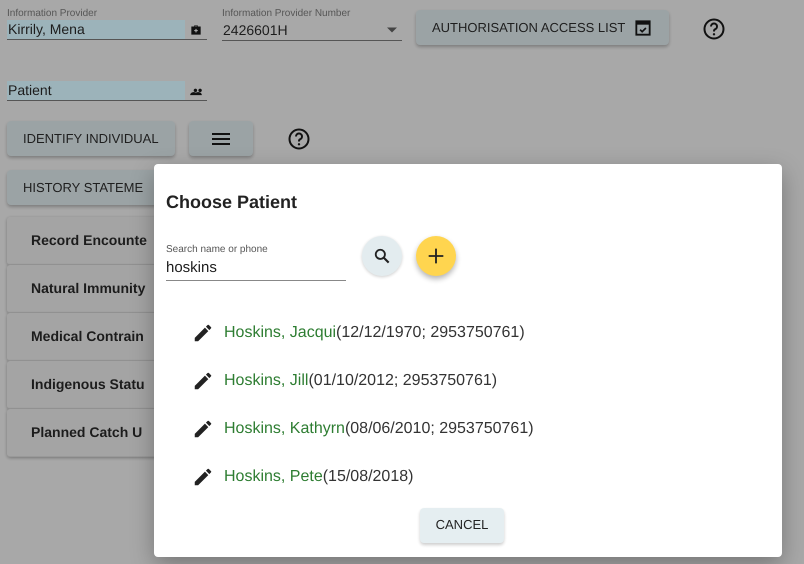 This screenshot has height=564, width=804. Describe the element at coordinates (255, 30) in the screenshot. I see `field-value: 2426601H` at that location.